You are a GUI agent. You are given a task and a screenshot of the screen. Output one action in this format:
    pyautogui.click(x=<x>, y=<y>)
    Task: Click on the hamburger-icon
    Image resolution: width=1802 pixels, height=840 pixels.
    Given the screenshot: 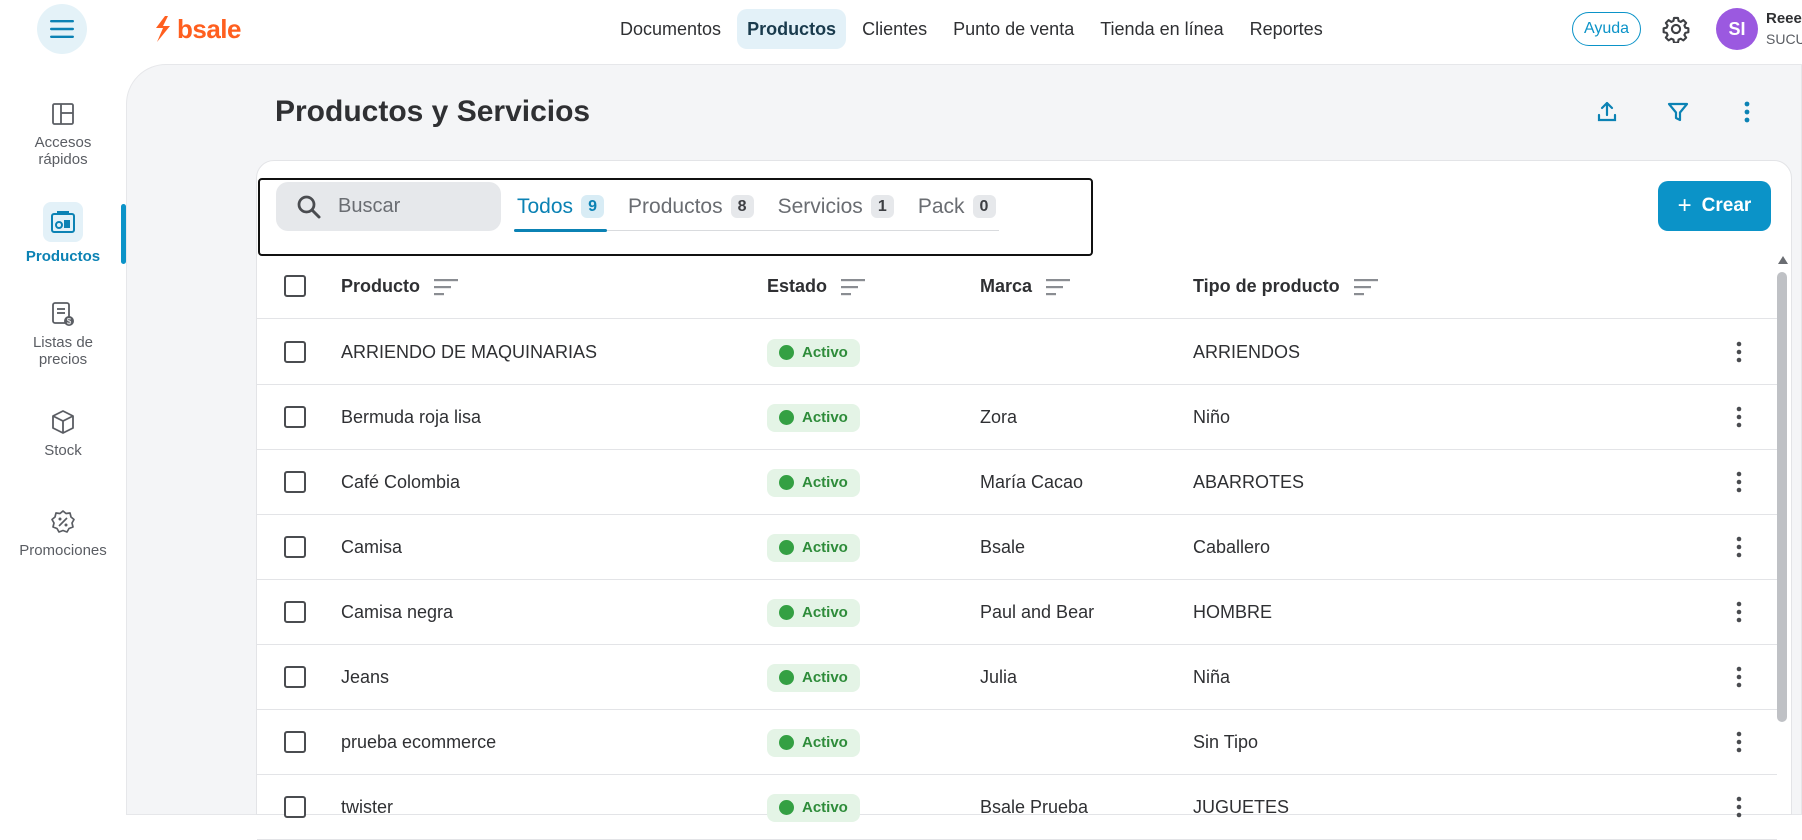 What is the action you would take?
    pyautogui.click(x=62, y=29)
    